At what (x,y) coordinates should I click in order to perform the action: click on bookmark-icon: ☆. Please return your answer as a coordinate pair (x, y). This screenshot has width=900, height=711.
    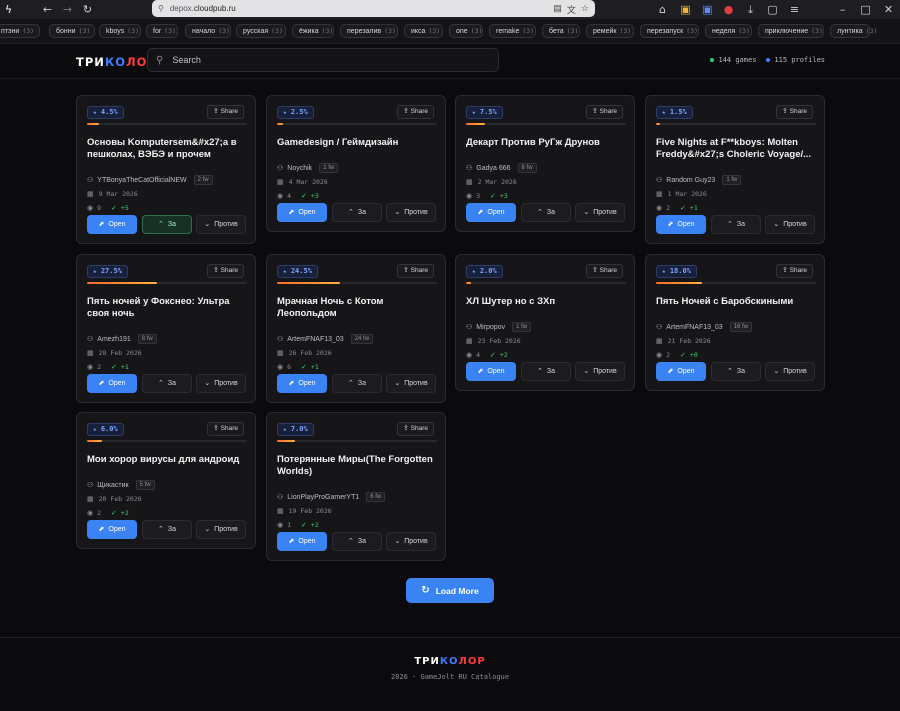
    Looking at the image, I should click on (585, 9).